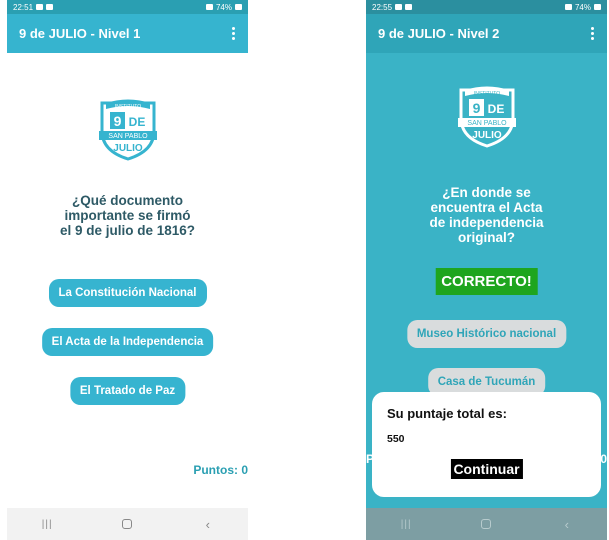 This screenshot has height=540, width=609. I want to click on total-score-value: 550, so click(396, 439).